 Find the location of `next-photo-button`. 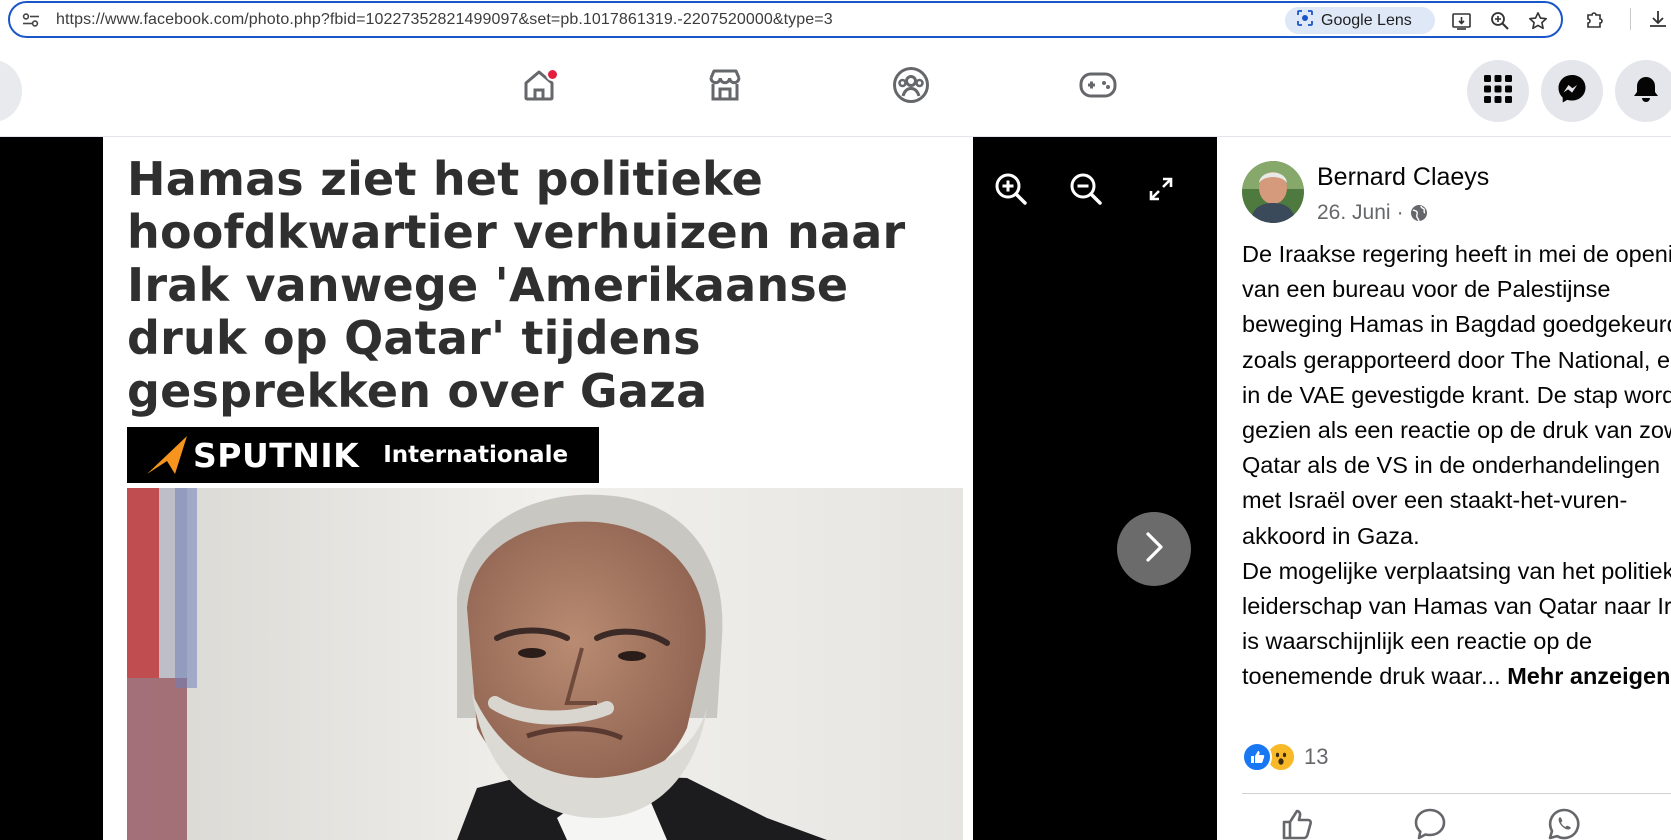

next-photo-button is located at coordinates (1154, 549).